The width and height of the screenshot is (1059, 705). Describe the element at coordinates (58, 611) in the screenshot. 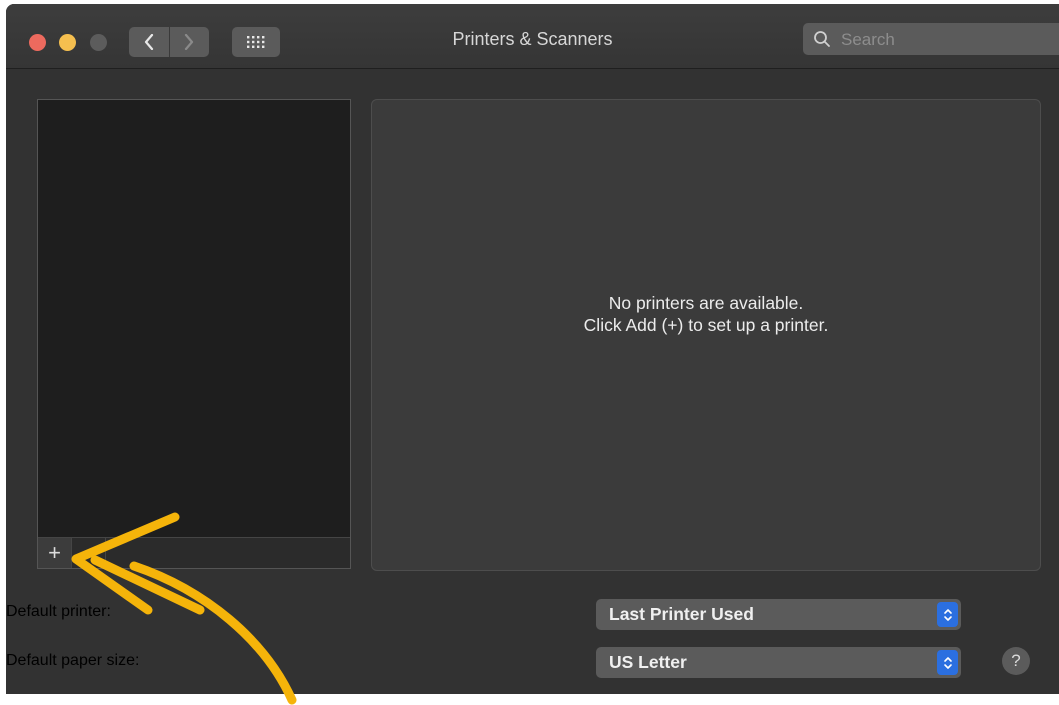

I see `default-printer-label: Default printer:` at that location.